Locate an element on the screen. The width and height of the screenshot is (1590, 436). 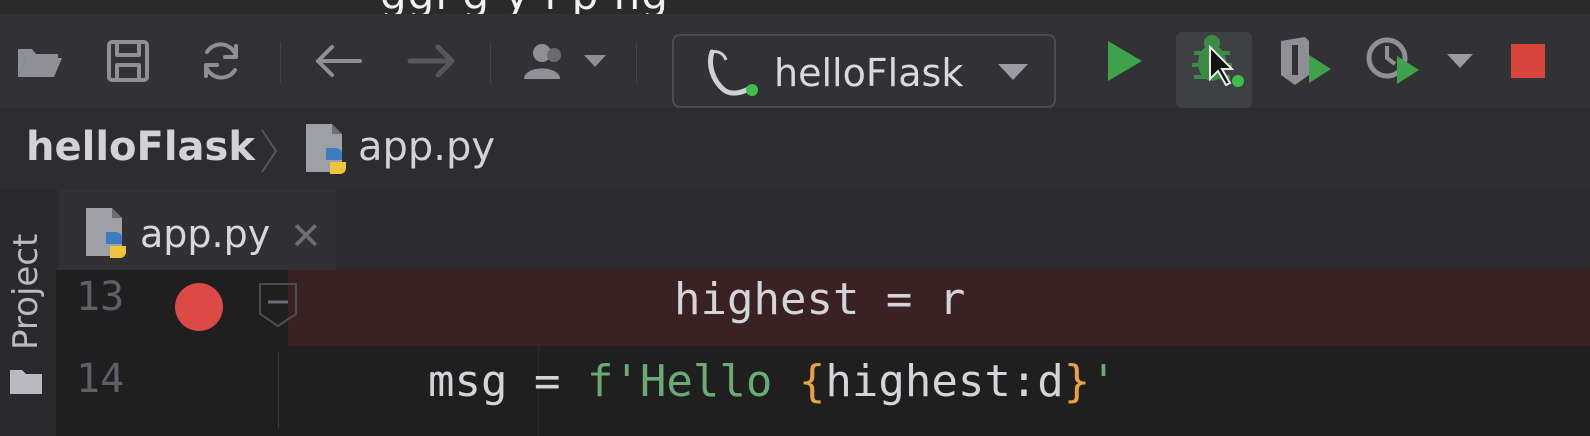
run-configuration-label: helloFlask is located at coordinates (869, 73).